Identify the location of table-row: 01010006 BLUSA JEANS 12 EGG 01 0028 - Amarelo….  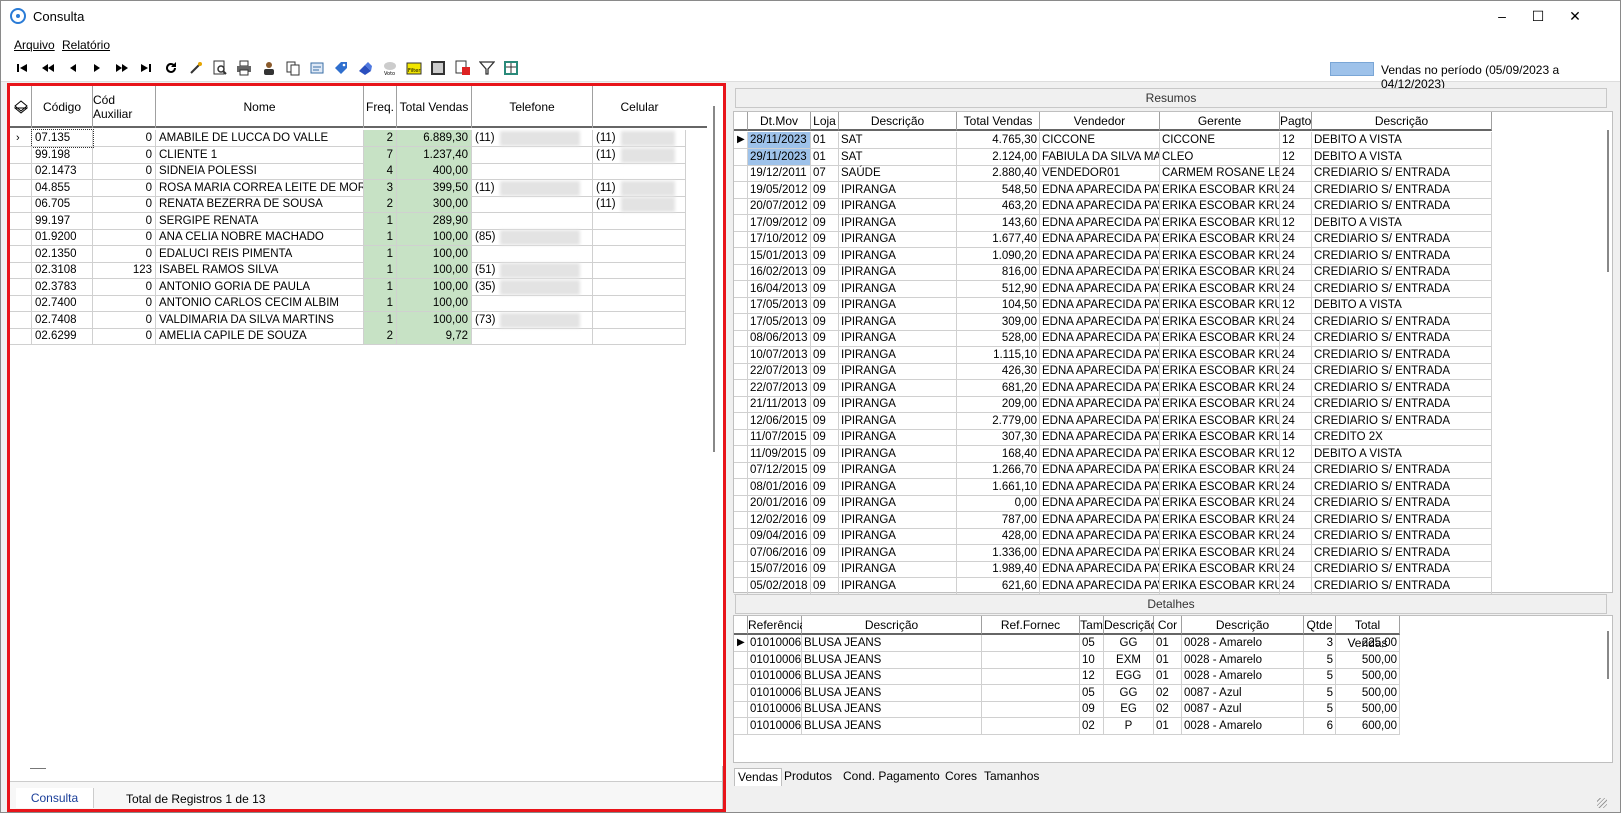
(1165, 676).